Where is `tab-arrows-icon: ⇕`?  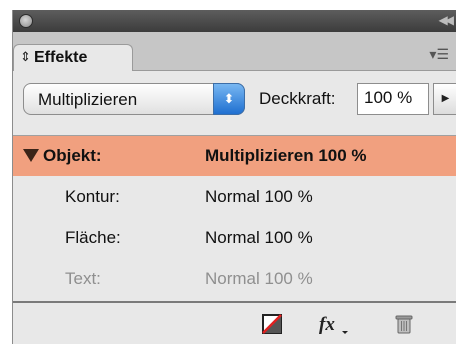
tab-arrows-icon: ⇕ is located at coordinates (25, 56).